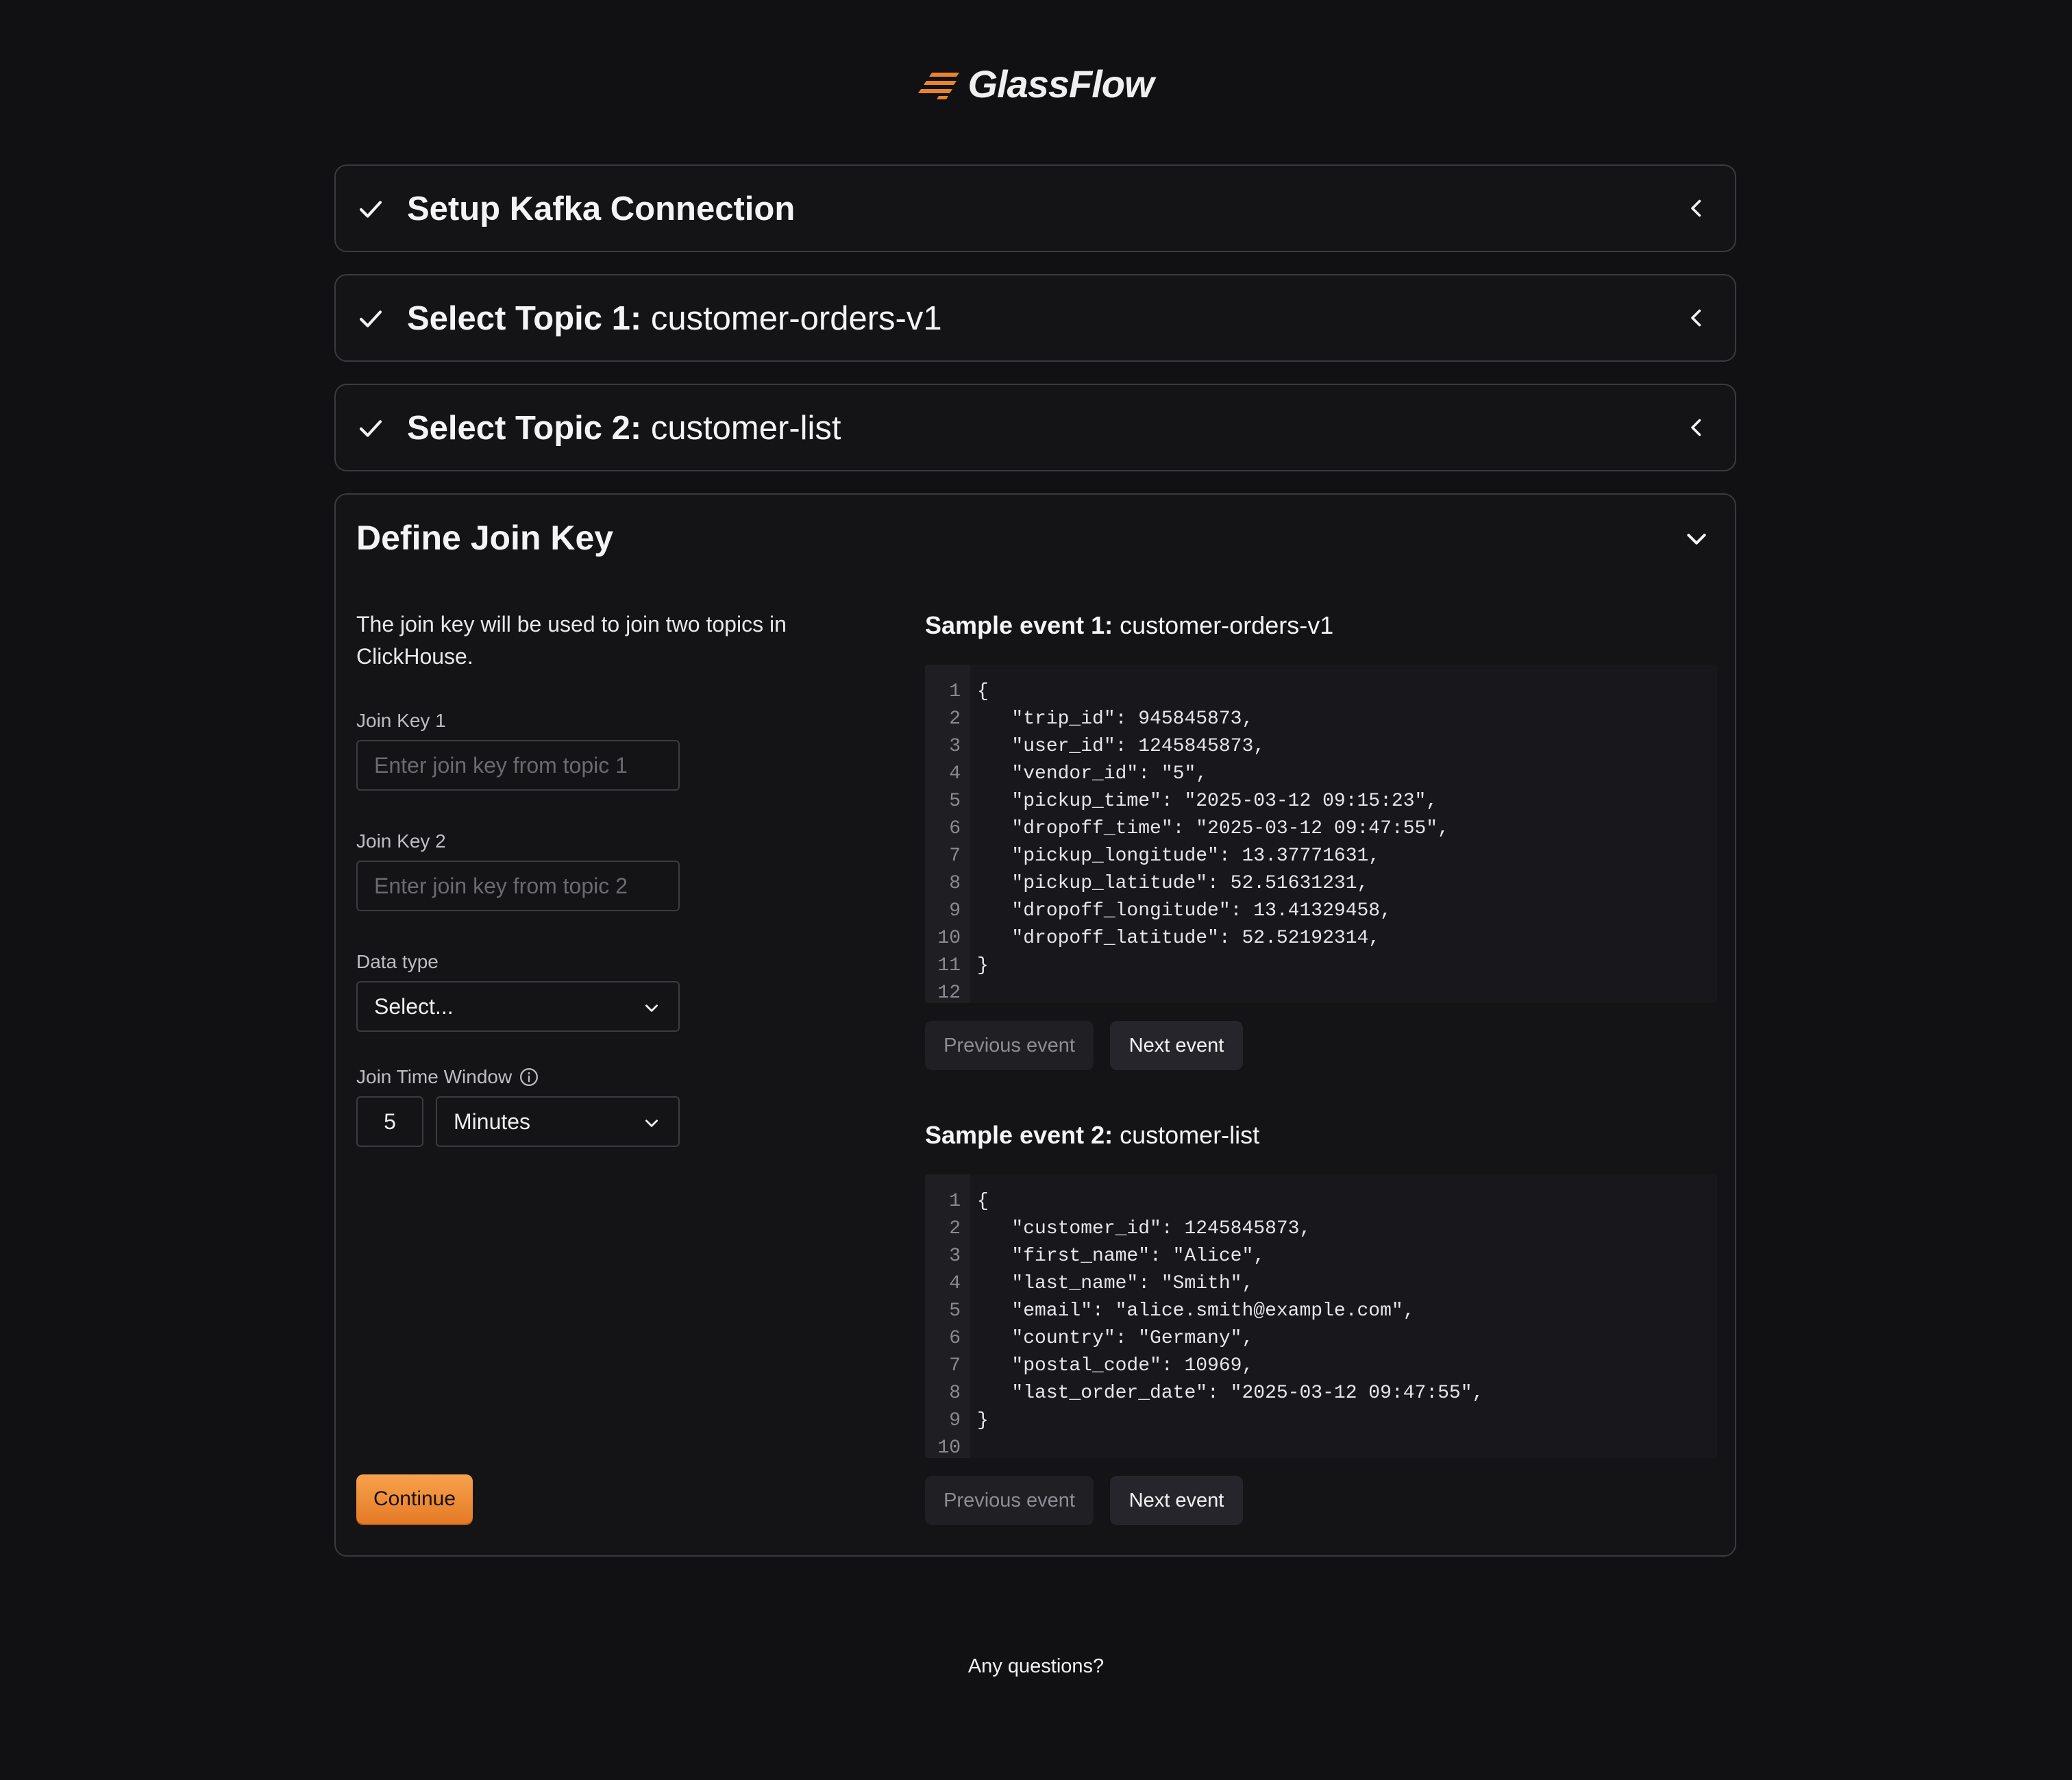  Describe the element at coordinates (1116, 1339) in the screenshot. I see `line-text: "country": "Germany",` at that location.